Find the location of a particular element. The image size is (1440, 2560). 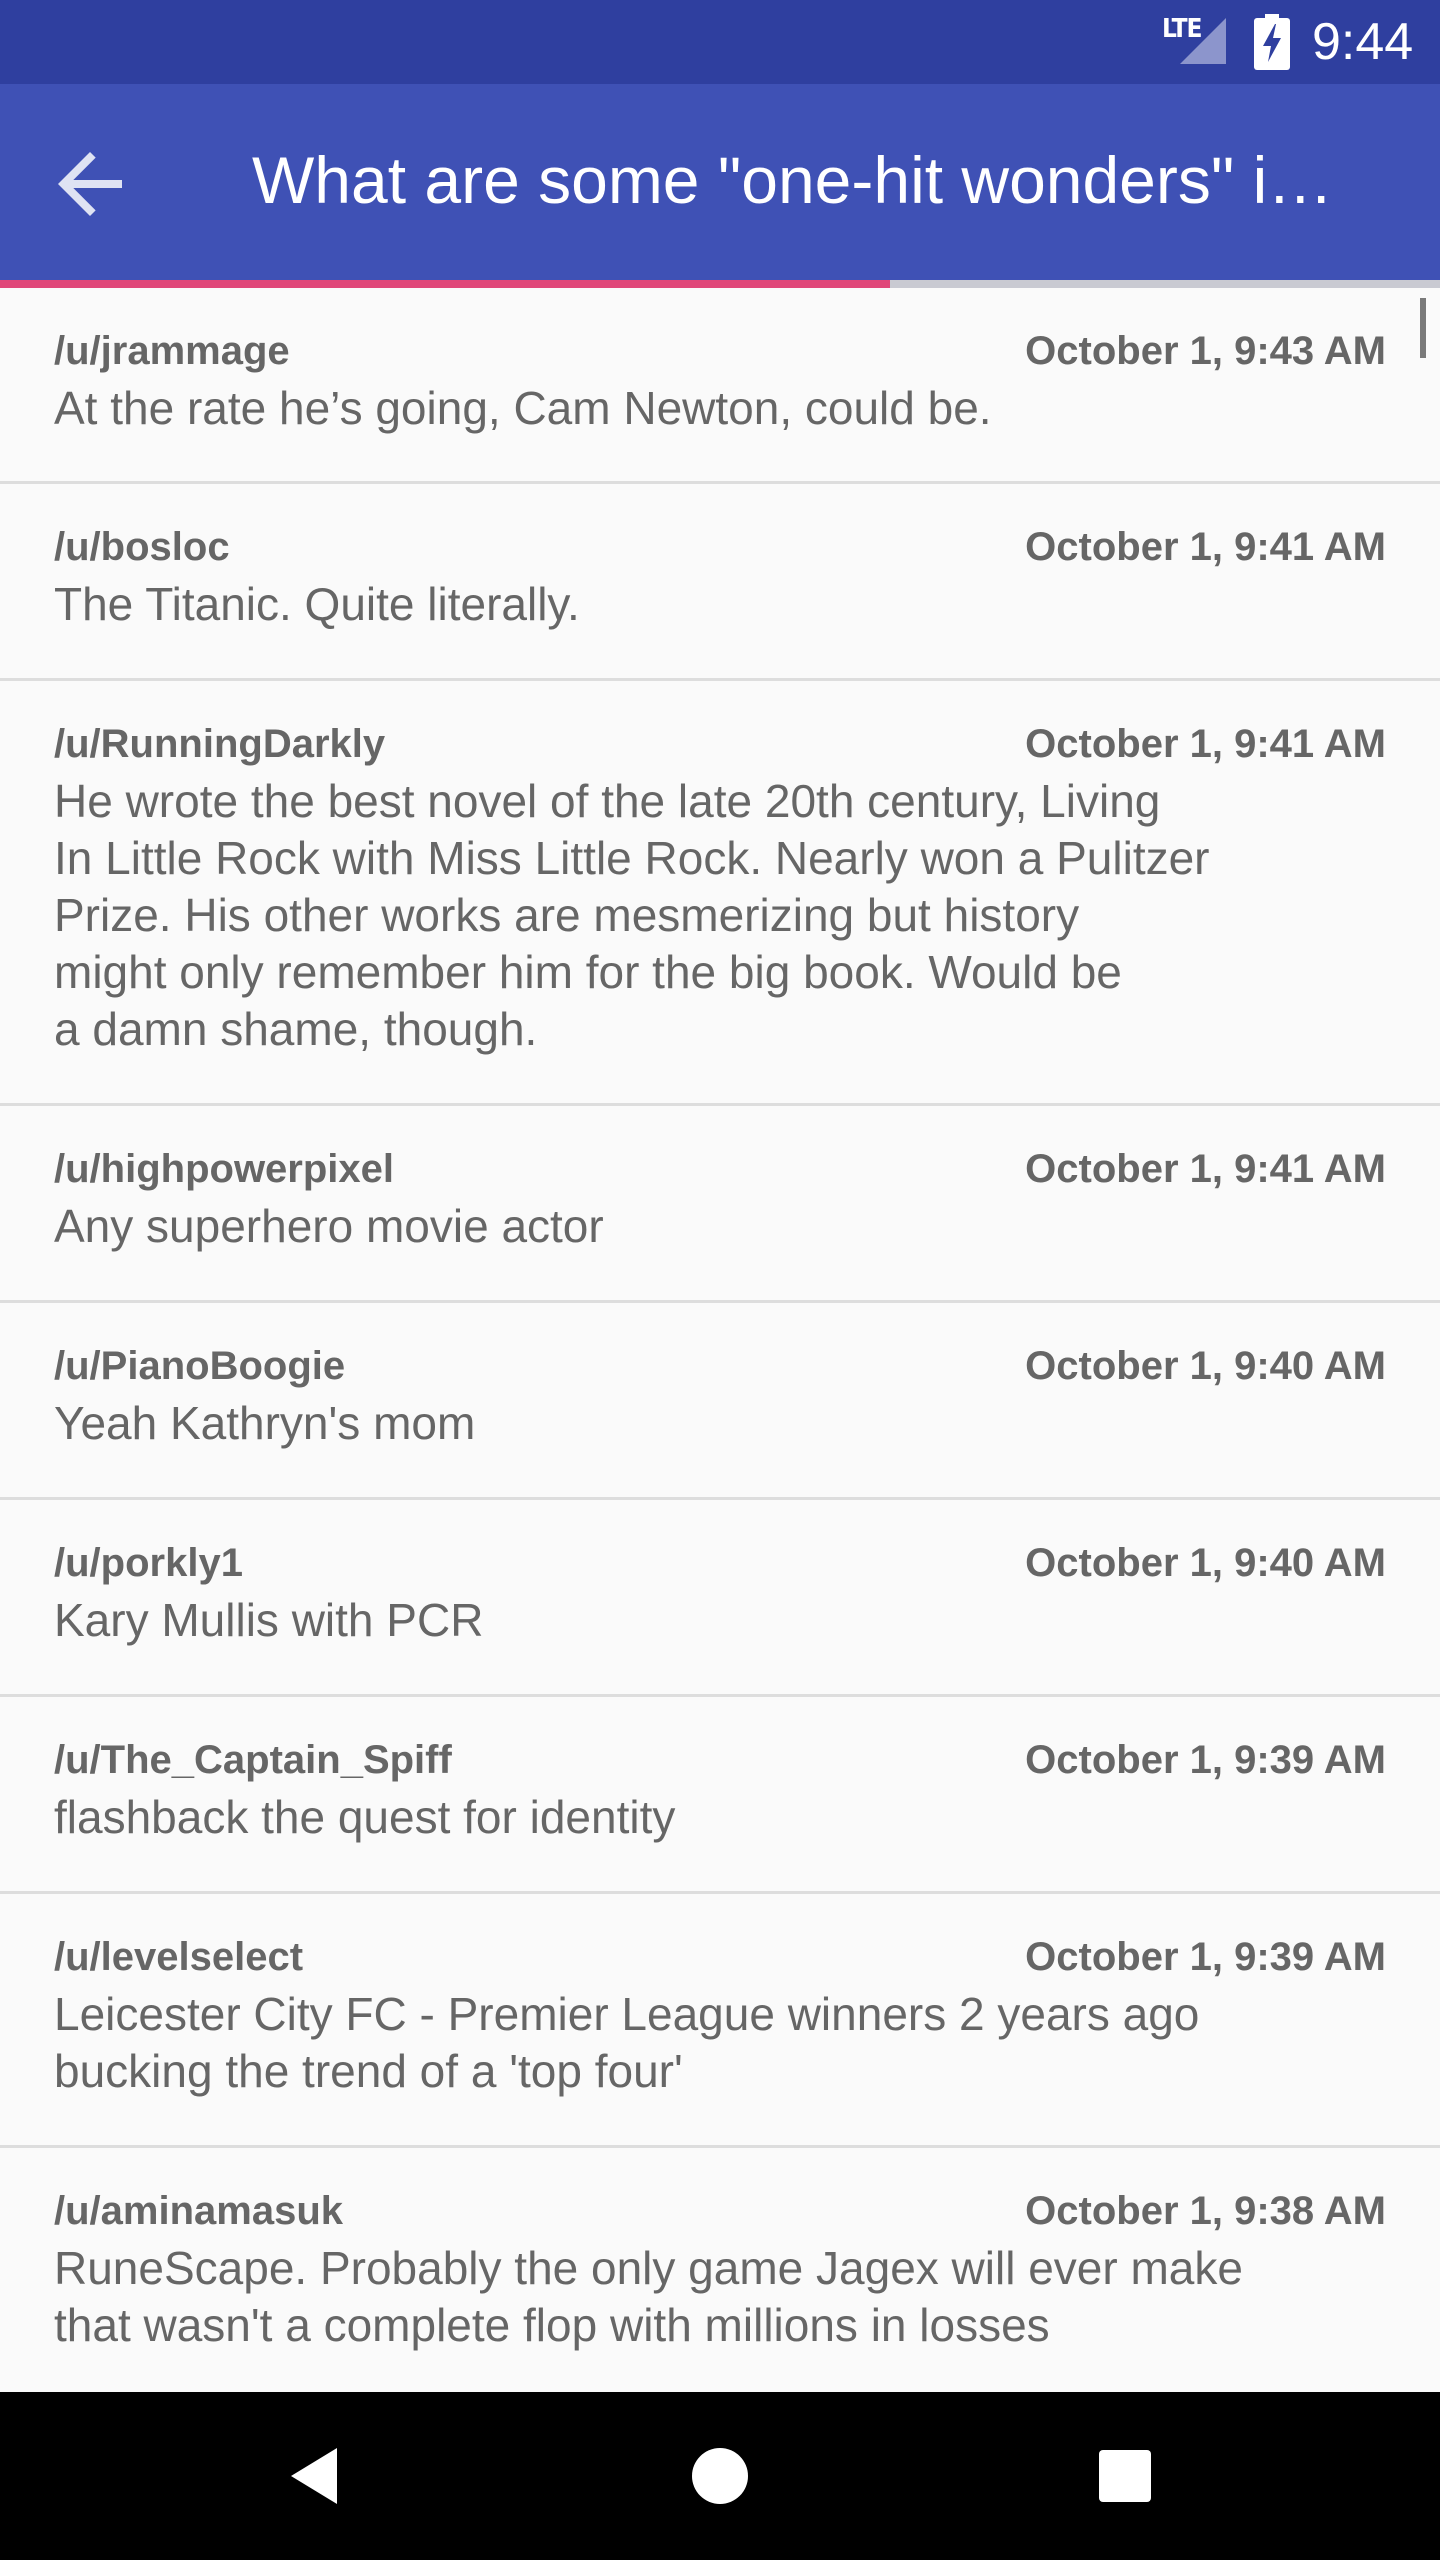

comment-author: /u/jrammage is located at coordinates (172, 351).